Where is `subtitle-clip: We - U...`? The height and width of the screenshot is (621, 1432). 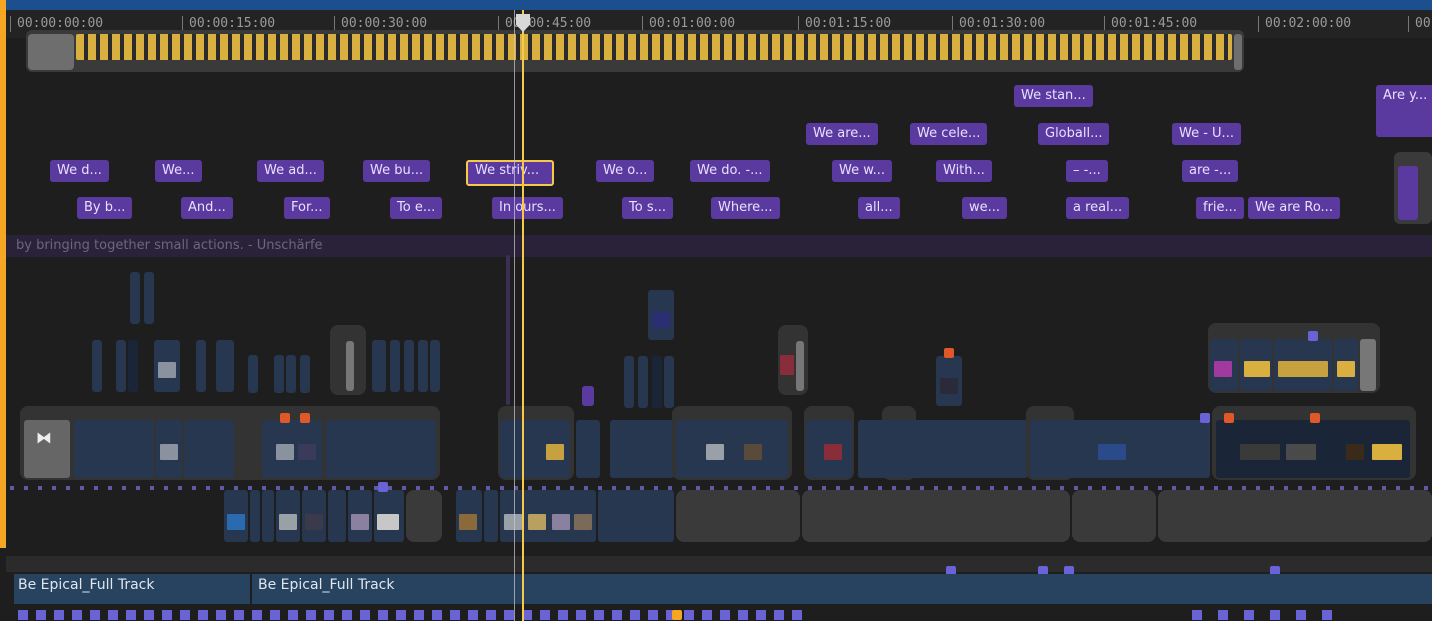
subtitle-clip: We - U... is located at coordinates (1206, 134).